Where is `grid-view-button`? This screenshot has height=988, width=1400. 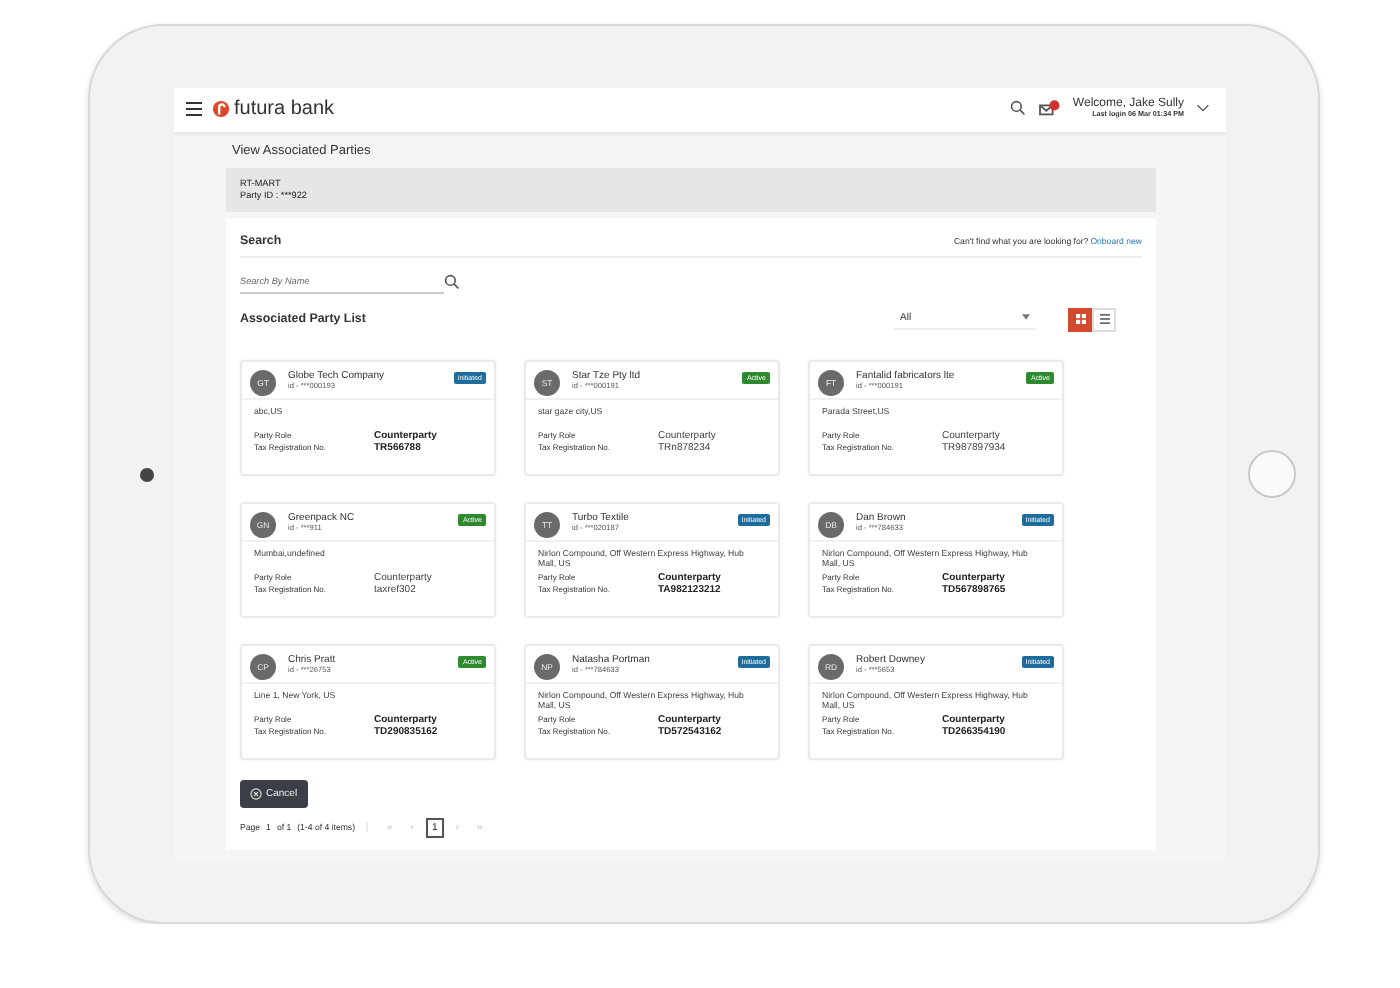
grid-view-button is located at coordinates (1080, 319).